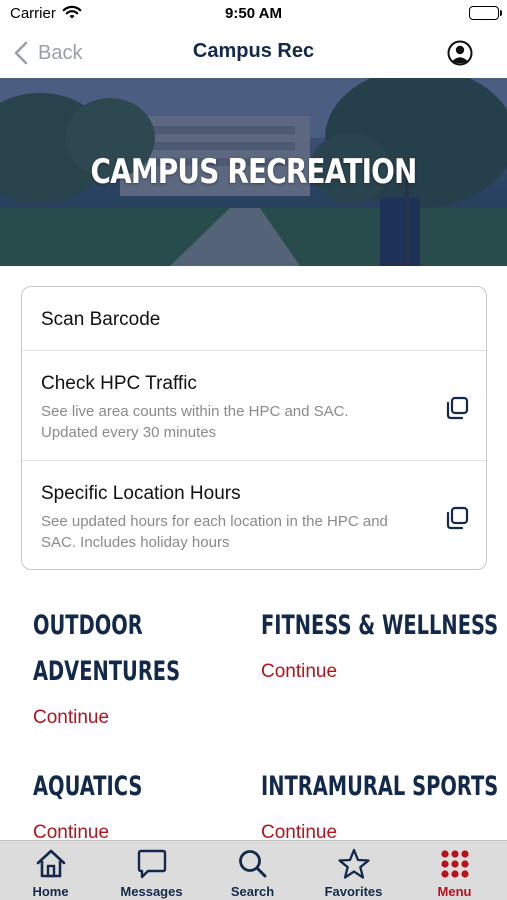 The image size is (507, 900). I want to click on hero-title: CAMPUS RECREATION, so click(253, 172).